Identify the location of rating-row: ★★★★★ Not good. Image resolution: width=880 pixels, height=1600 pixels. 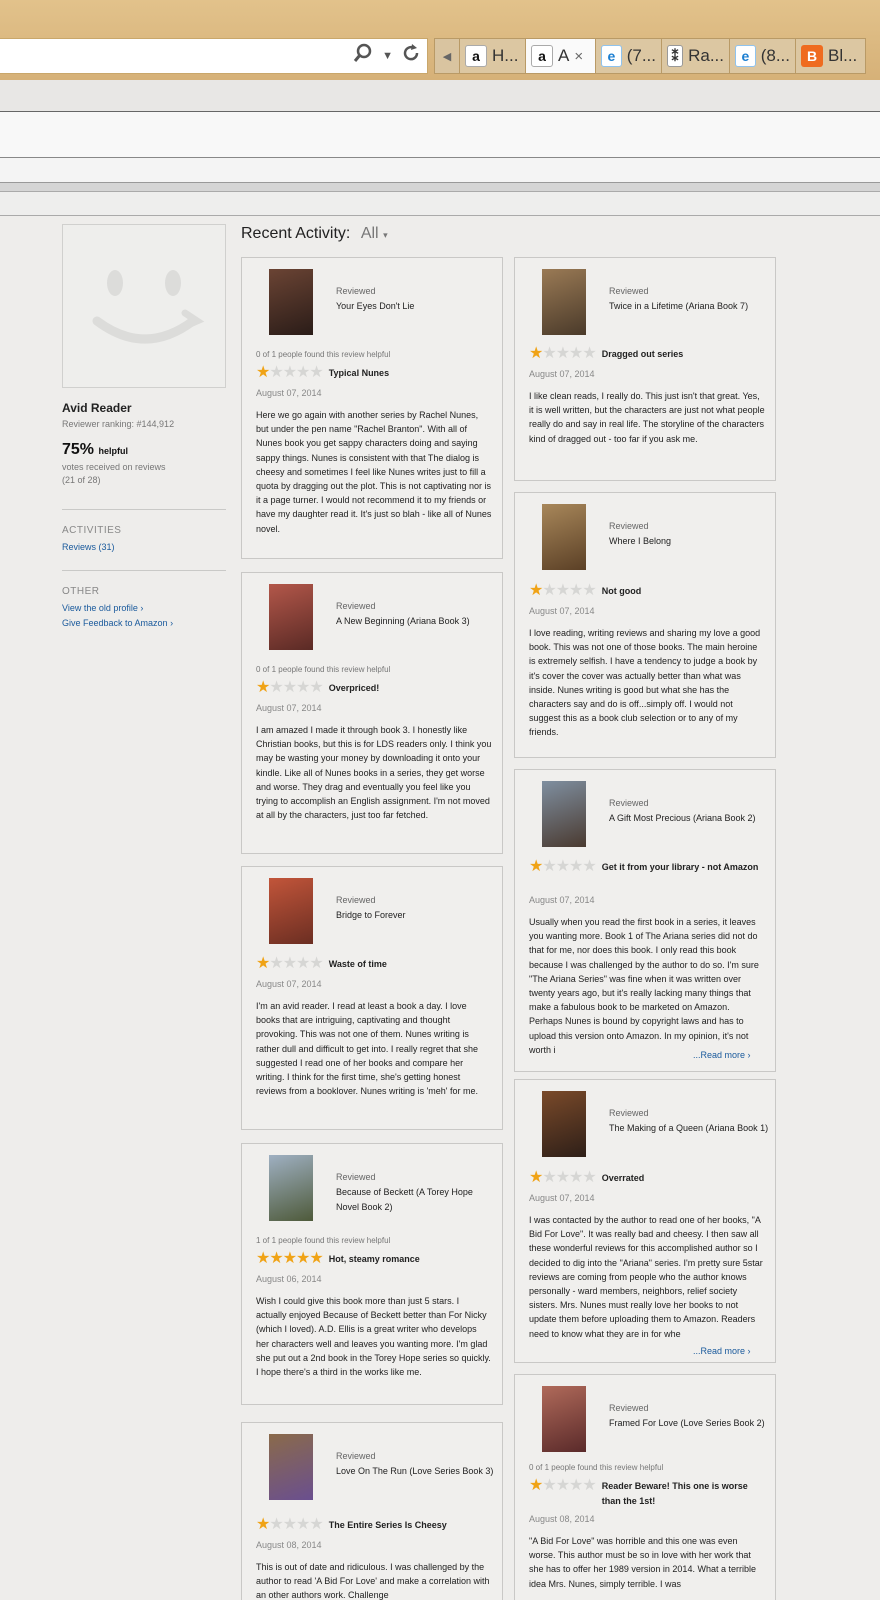
(647, 590).